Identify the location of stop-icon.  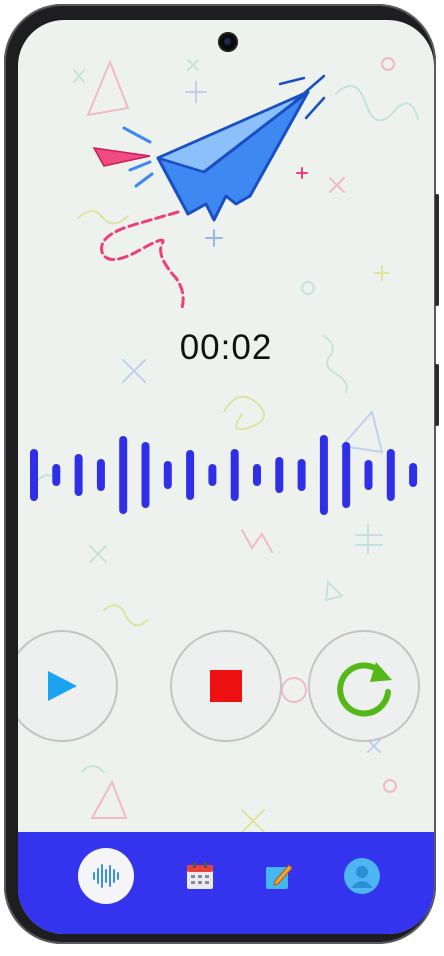
(226, 686).